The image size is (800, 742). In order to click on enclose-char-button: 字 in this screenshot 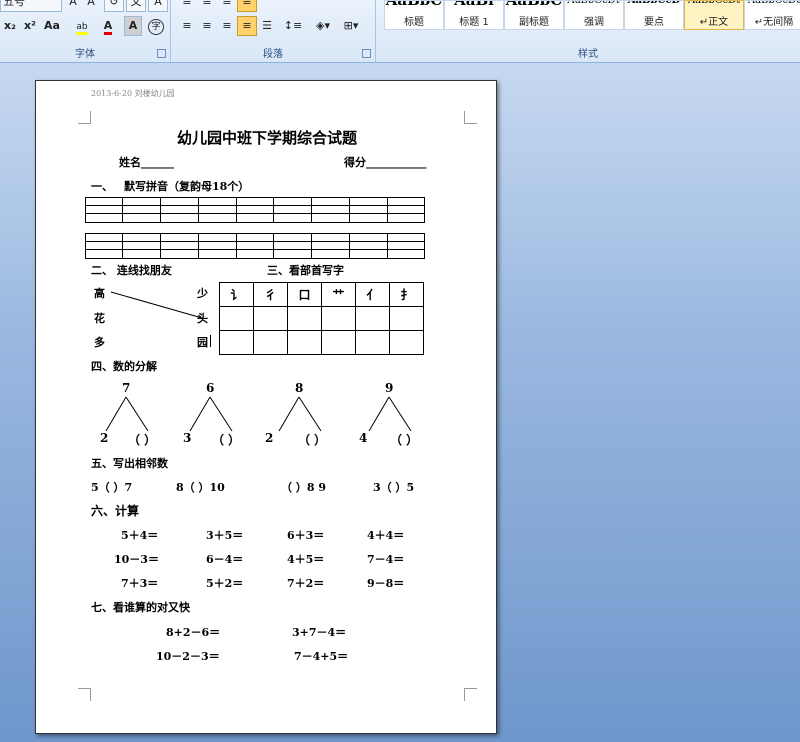, I will do `click(156, 26)`.